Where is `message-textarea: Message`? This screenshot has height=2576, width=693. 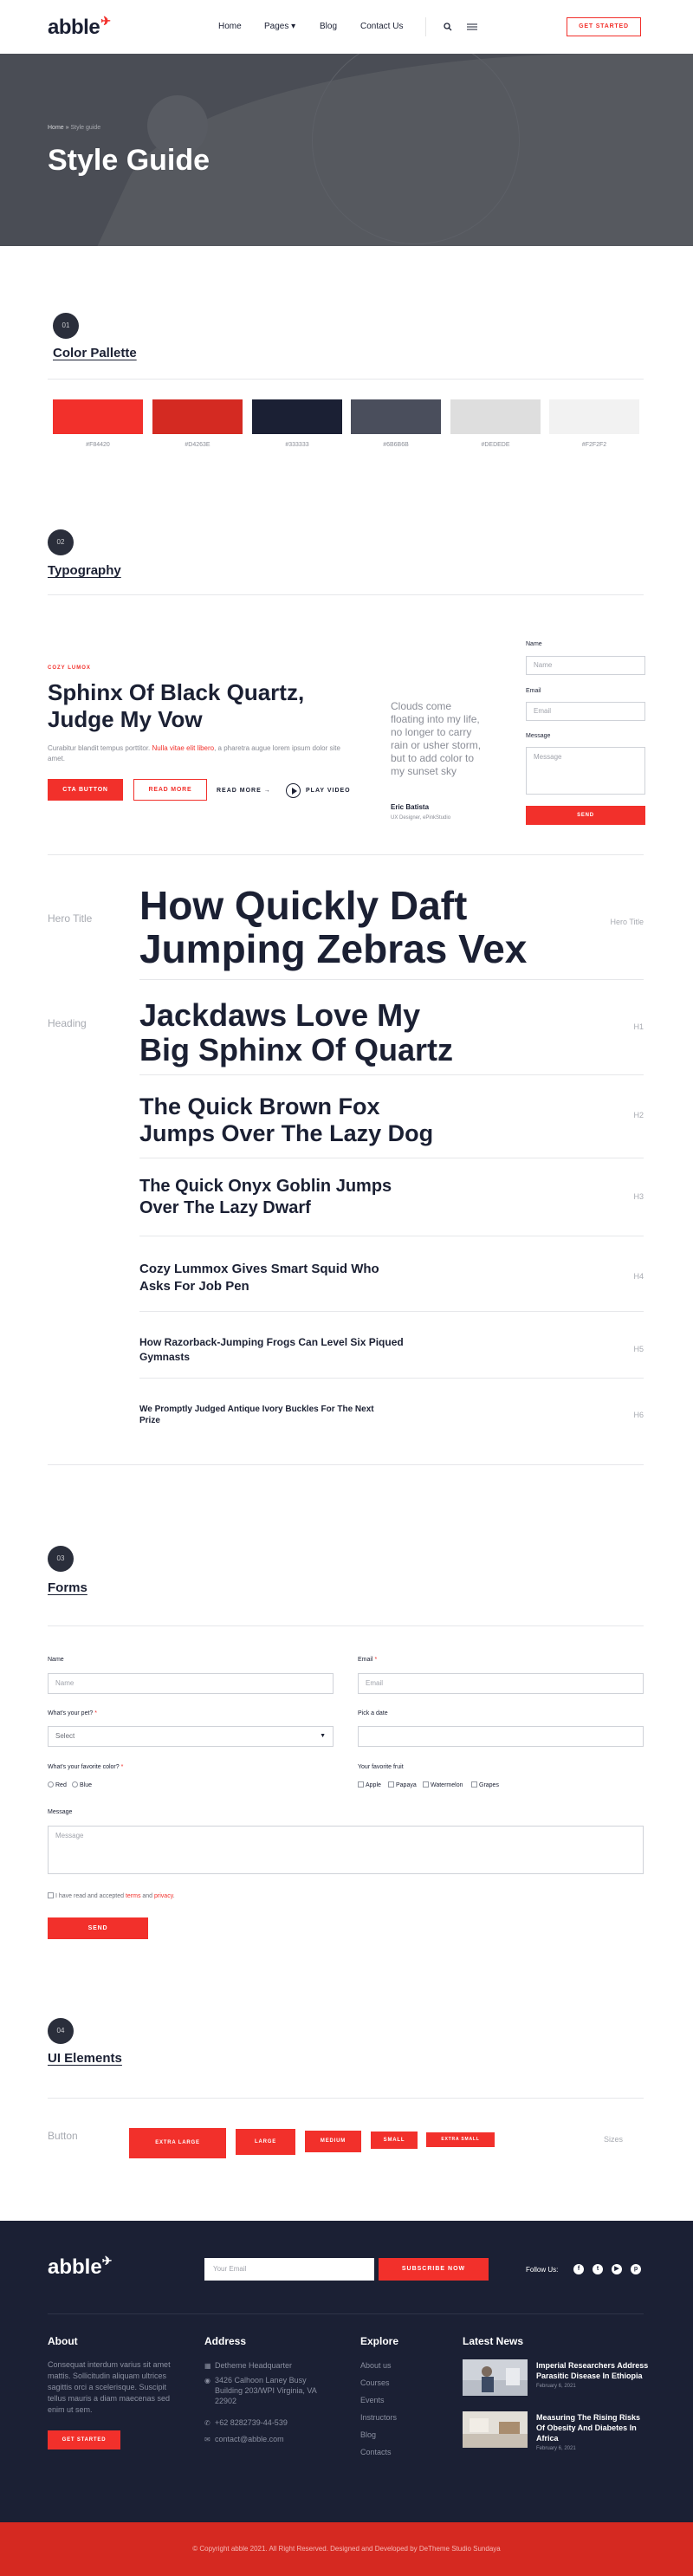 message-textarea: Message is located at coordinates (346, 1850).